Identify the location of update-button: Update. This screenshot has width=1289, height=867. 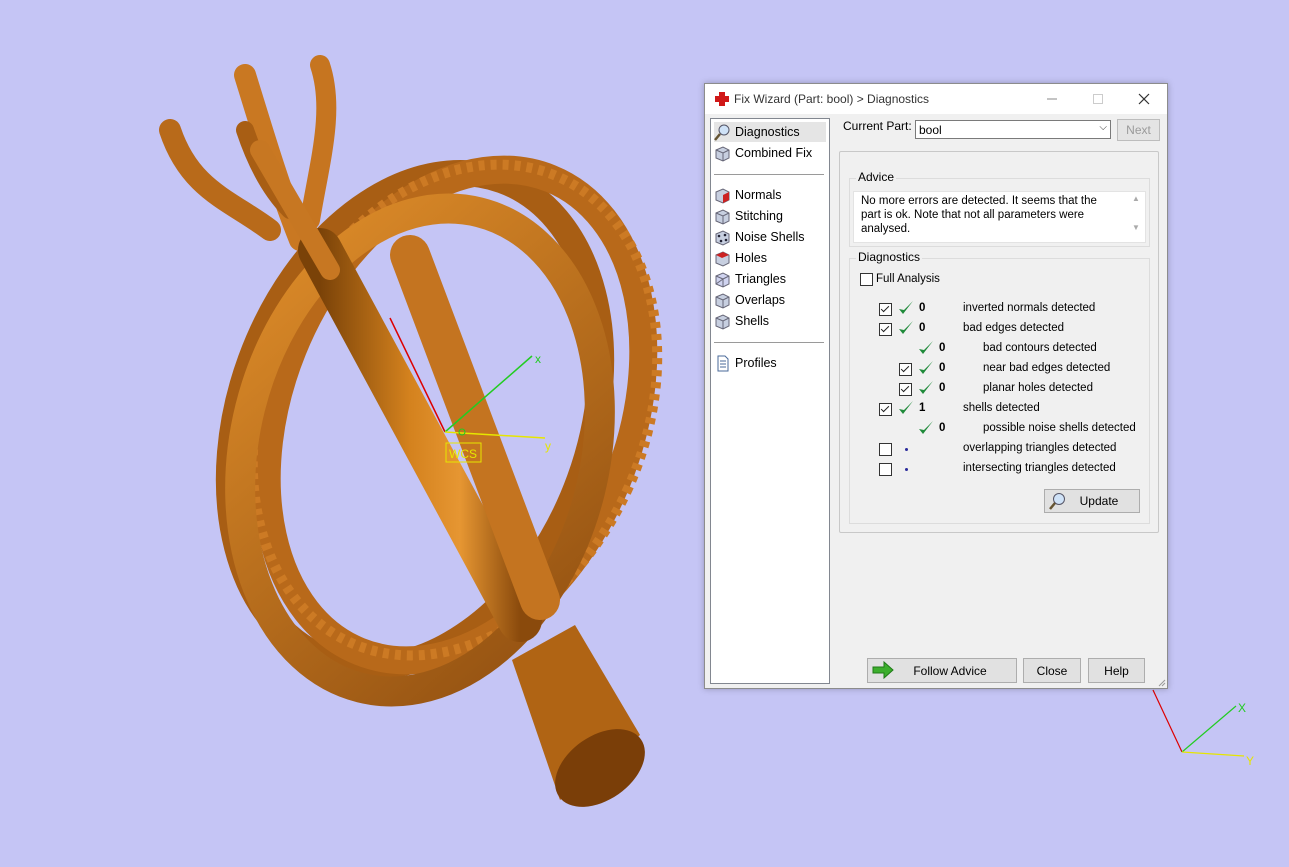
(1092, 501).